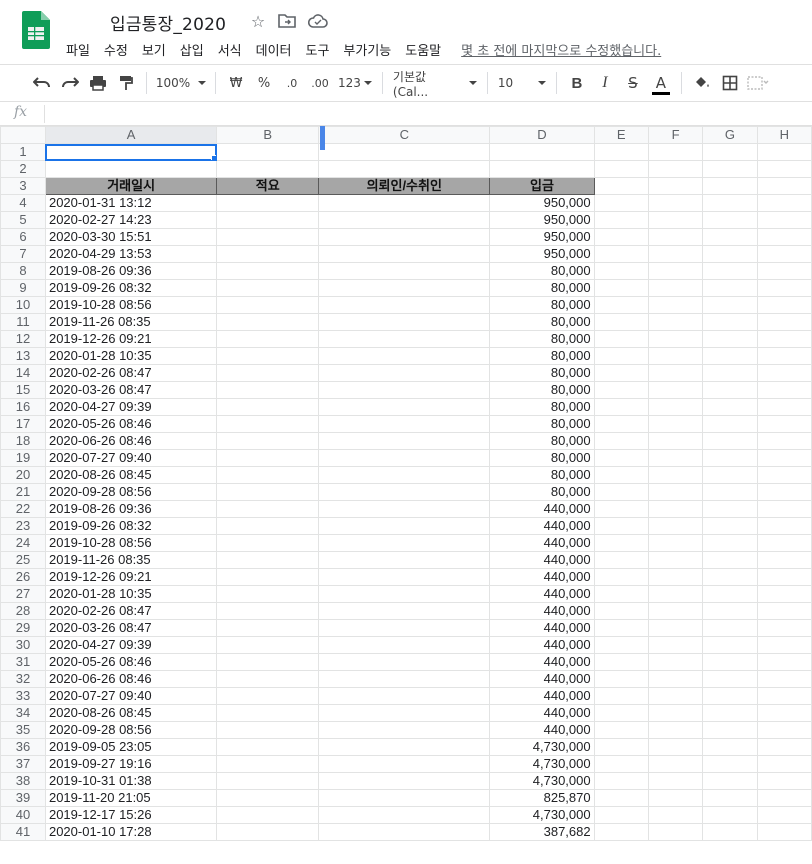 Image resolution: width=812 pixels, height=864 pixels. Describe the element at coordinates (192, 49) in the screenshot. I see `menu-insert: 삽입` at that location.